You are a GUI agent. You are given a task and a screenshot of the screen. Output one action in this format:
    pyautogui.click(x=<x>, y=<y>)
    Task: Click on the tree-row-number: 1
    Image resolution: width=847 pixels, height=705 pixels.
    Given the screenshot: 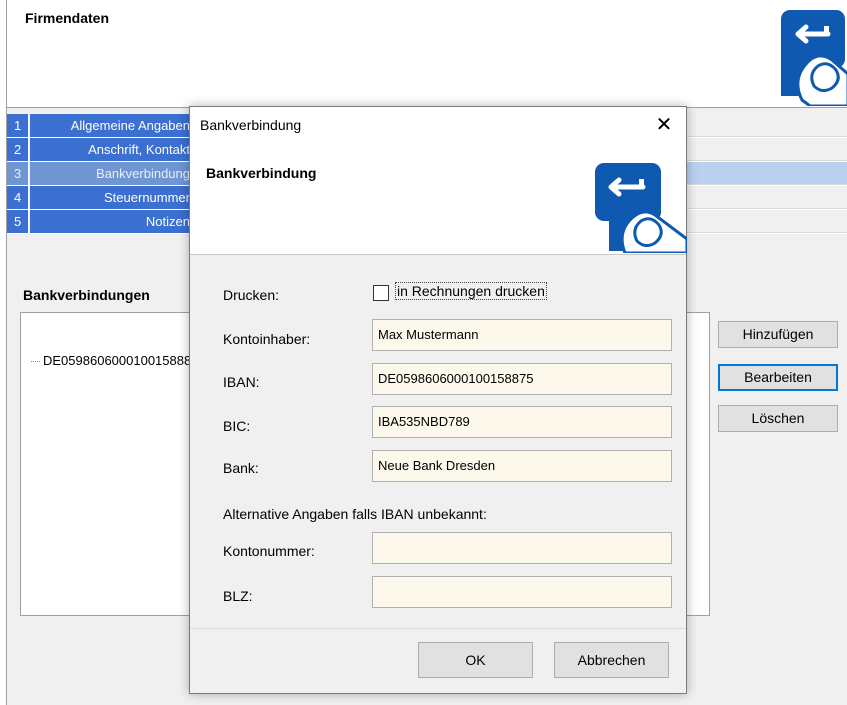 What is the action you would take?
    pyautogui.click(x=18, y=125)
    